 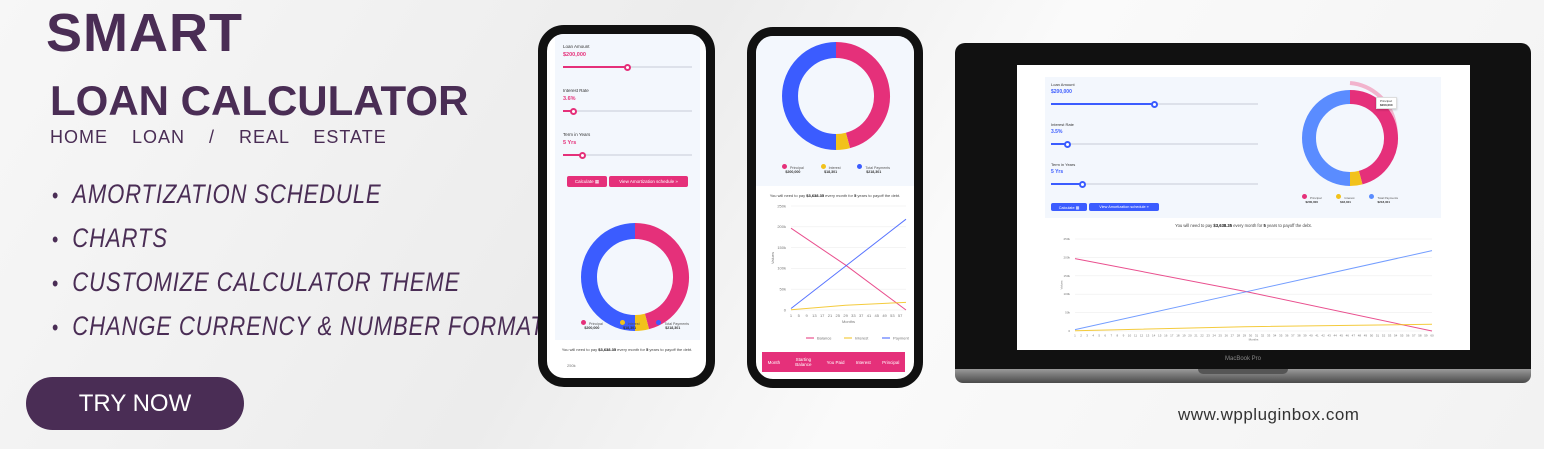 I want to click on x-tick-label: 26, so click(x=1227, y=335).